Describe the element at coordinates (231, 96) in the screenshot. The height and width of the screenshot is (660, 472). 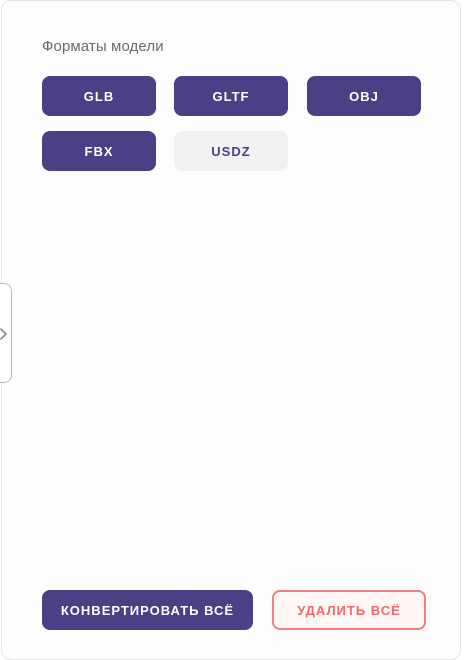
I see `format-button-gltf: GLTF` at that location.